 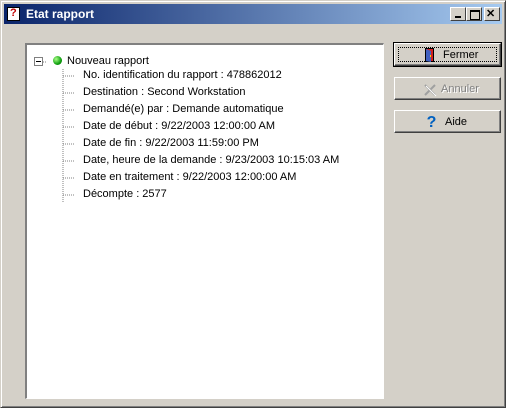 I want to click on close-button: Fermer, so click(x=447, y=54).